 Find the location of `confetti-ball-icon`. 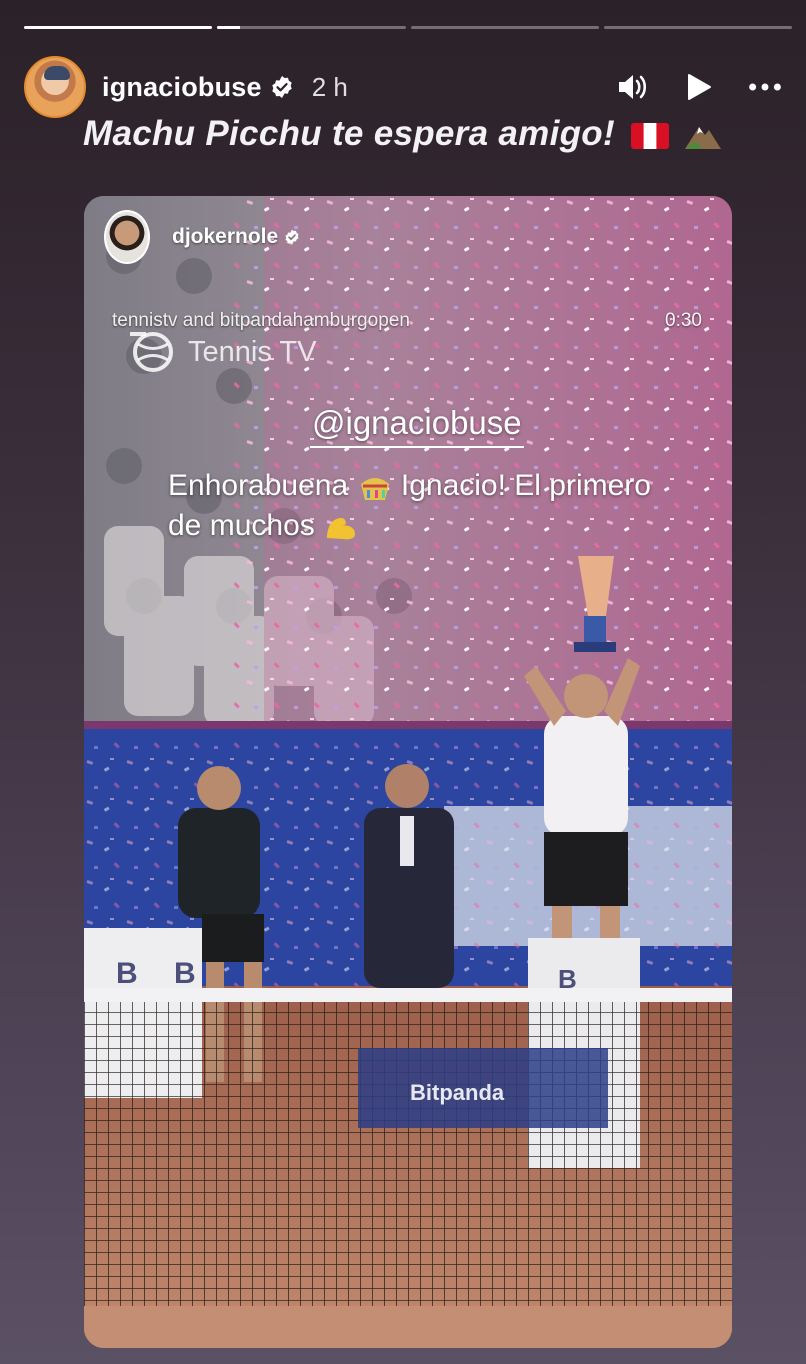

confetti-ball-icon is located at coordinates (374, 489).